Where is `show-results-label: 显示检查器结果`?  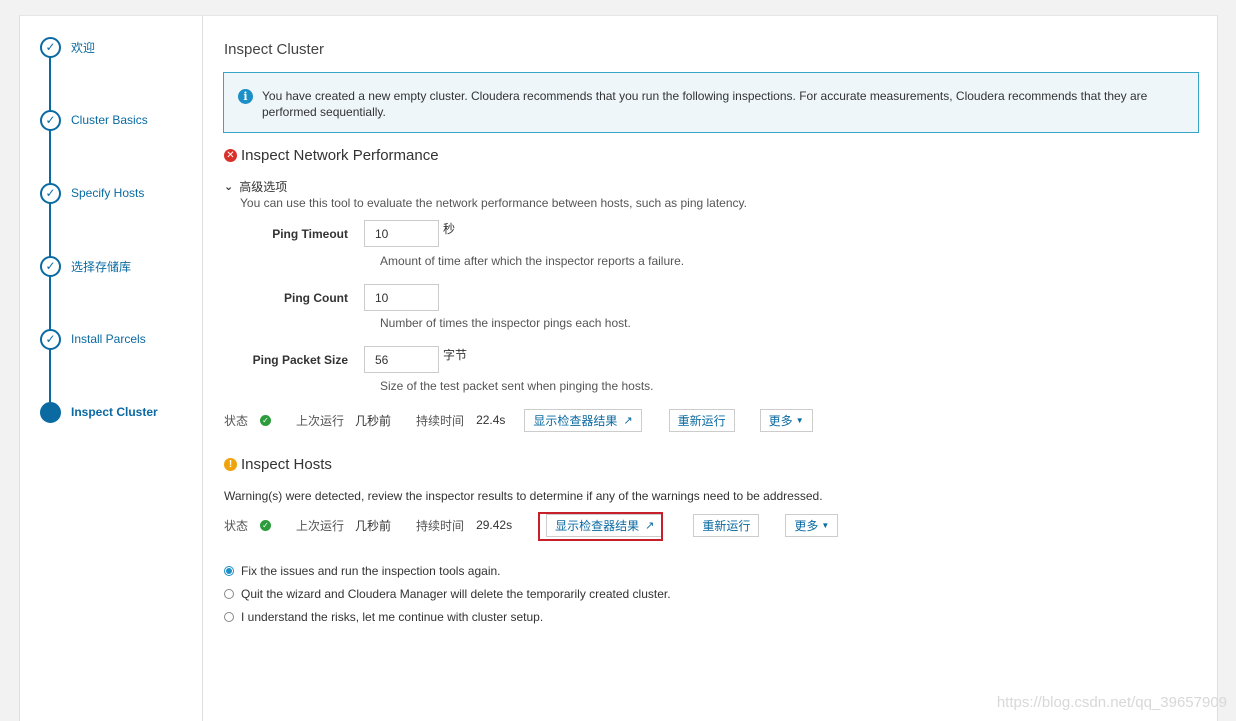
show-results-label: 显示检查器结果 is located at coordinates (575, 420).